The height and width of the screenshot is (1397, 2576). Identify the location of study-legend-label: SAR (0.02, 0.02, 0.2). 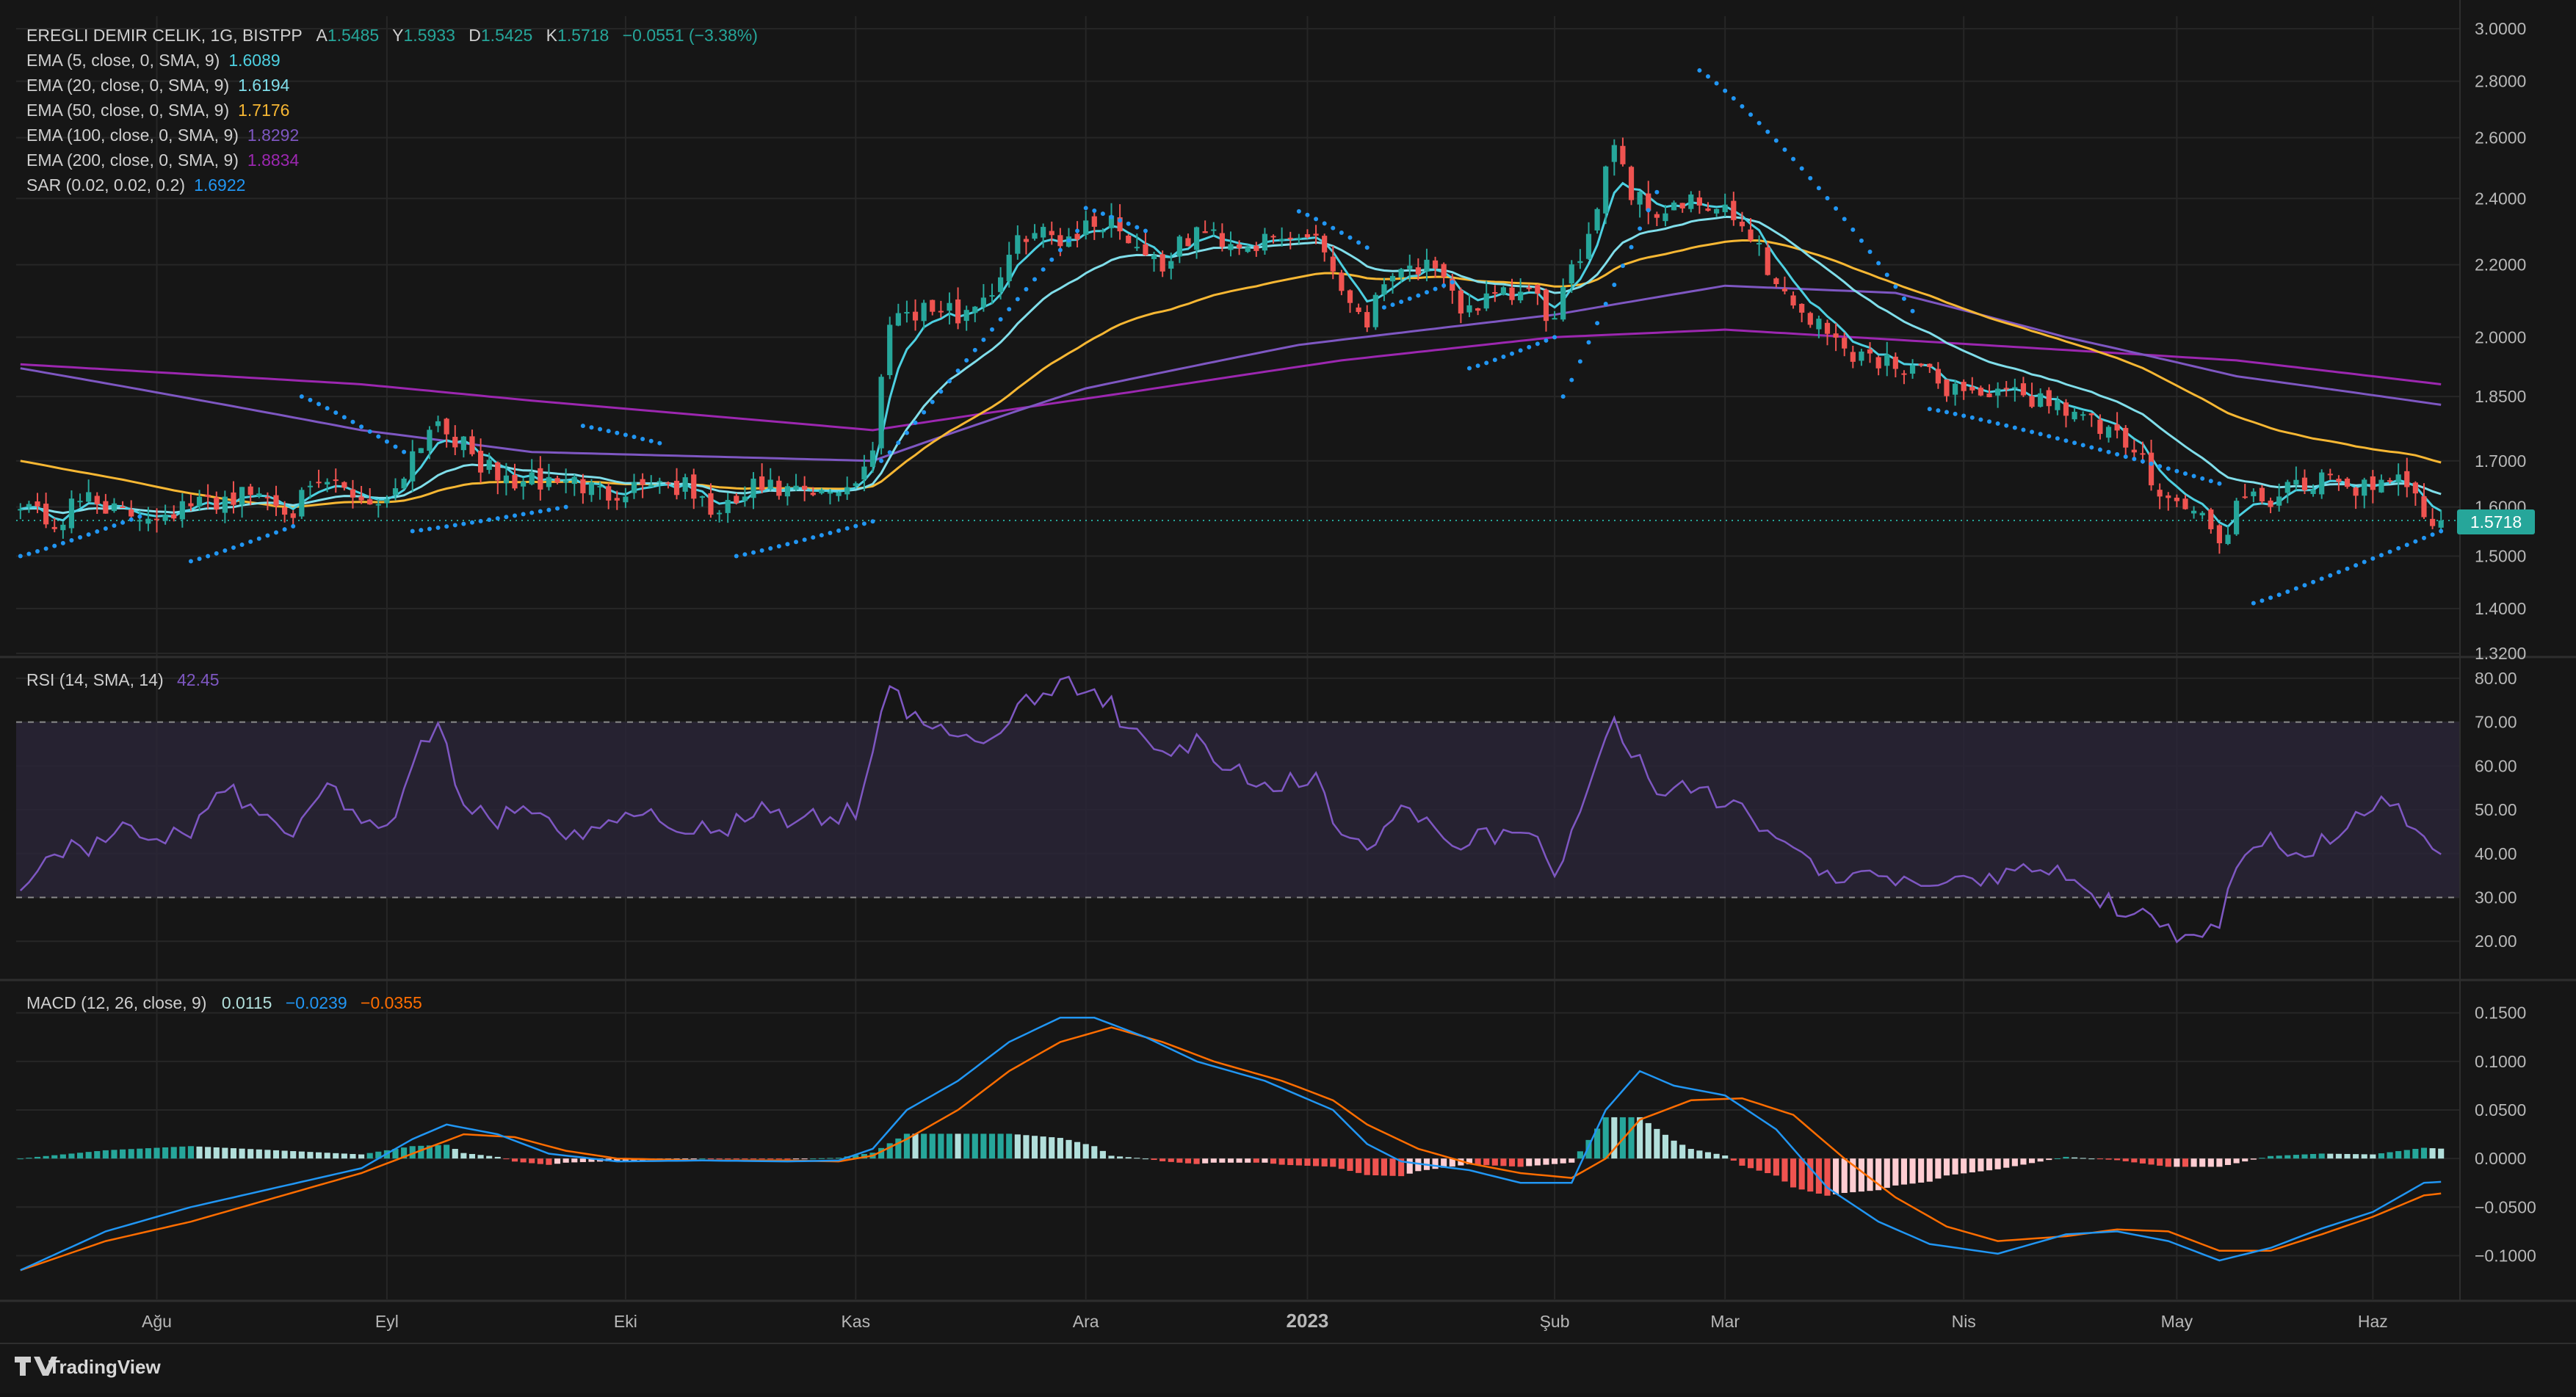
(105, 185).